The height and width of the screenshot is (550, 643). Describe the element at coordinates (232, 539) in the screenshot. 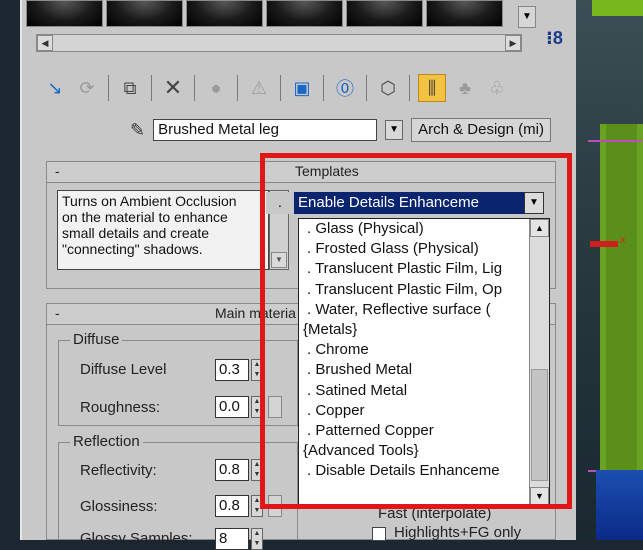

I see `glossy-samples-field: 8` at that location.